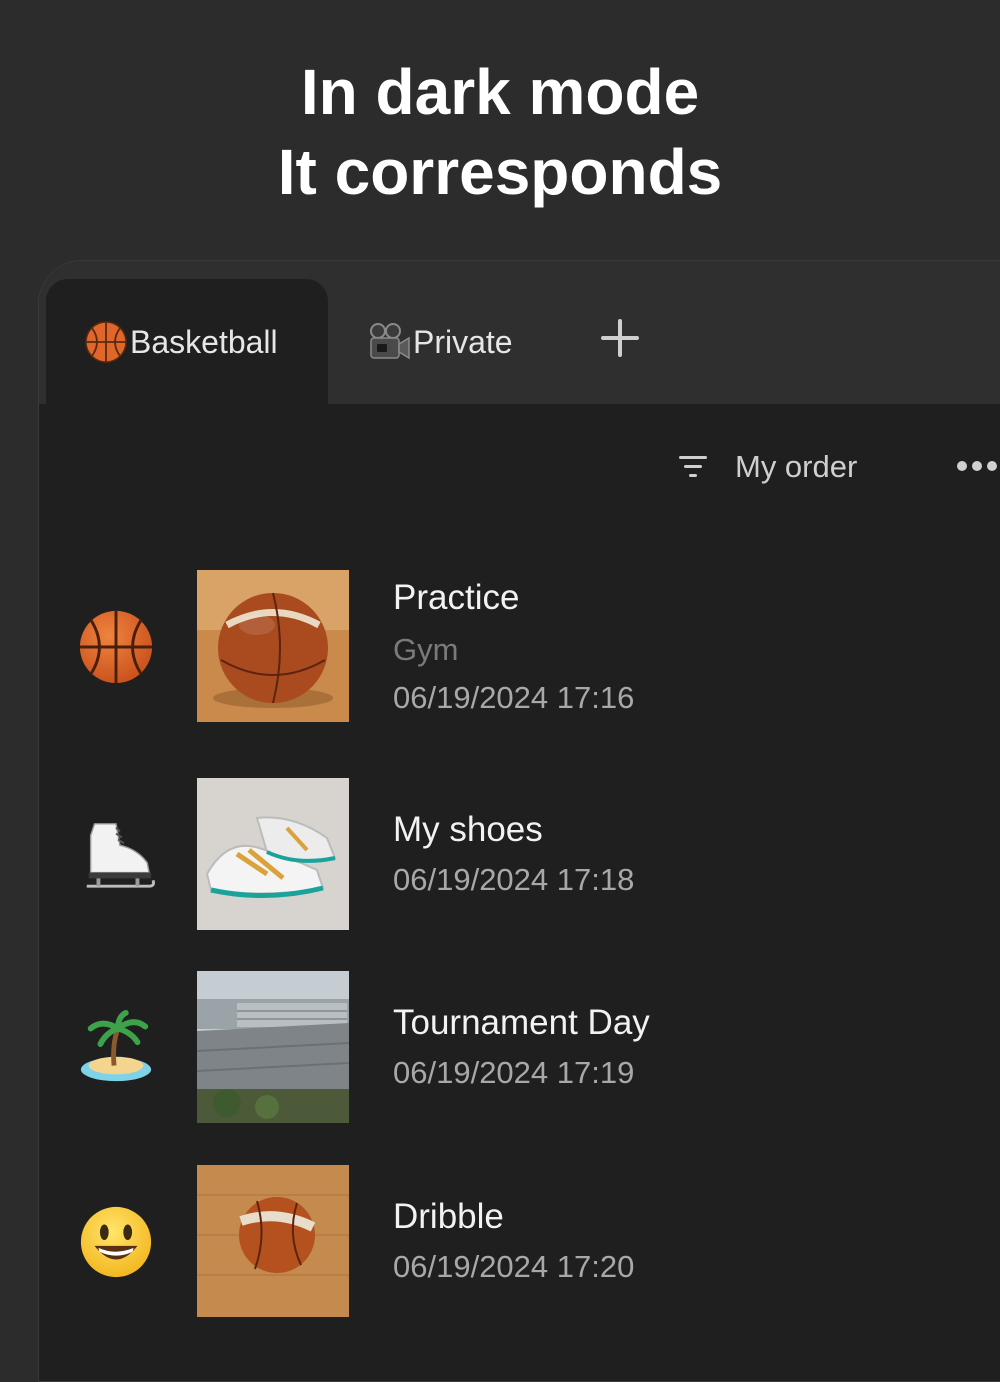  What do you see at coordinates (500, 92) in the screenshot?
I see `headline-line-1: In dark mode` at bounding box center [500, 92].